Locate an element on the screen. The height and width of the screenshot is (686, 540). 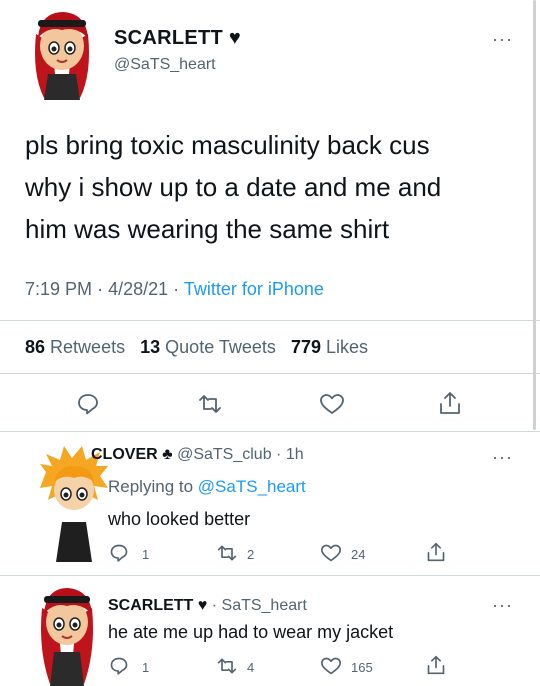
handle: @SaTS_club is located at coordinates (224, 454).